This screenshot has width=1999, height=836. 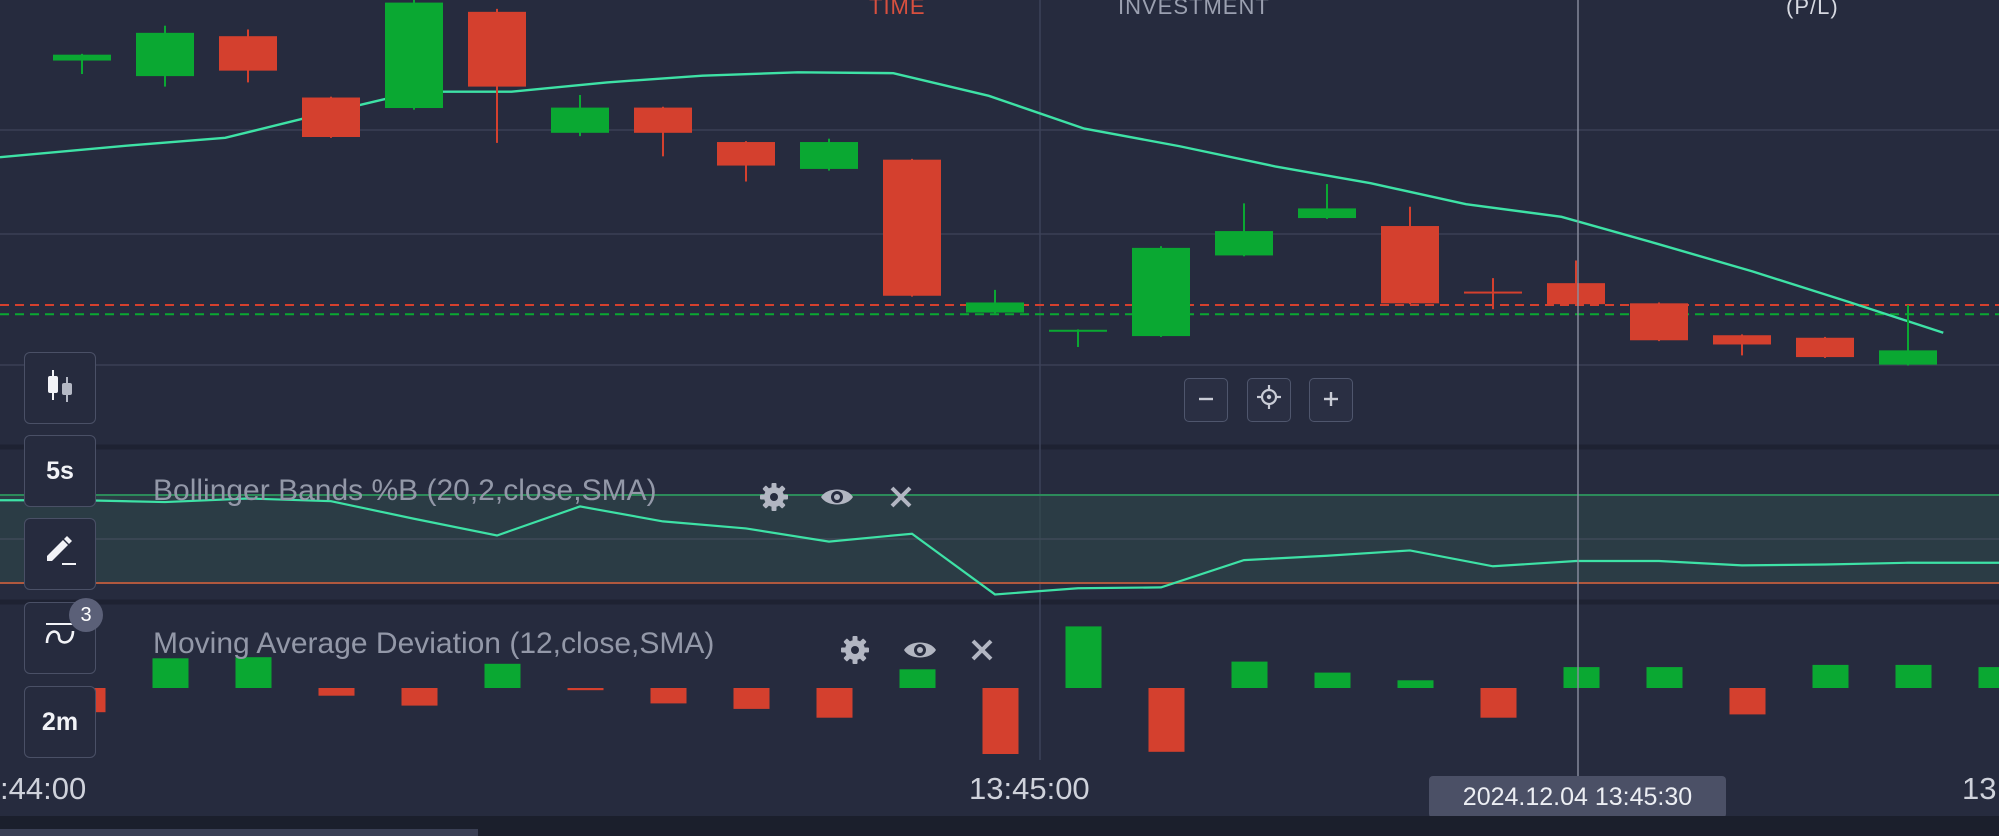 What do you see at coordinates (434, 643) in the screenshot?
I see `moving-average-deviation-label: Moving Average Deviation (12,close,SMA)` at bounding box center [434, 643].